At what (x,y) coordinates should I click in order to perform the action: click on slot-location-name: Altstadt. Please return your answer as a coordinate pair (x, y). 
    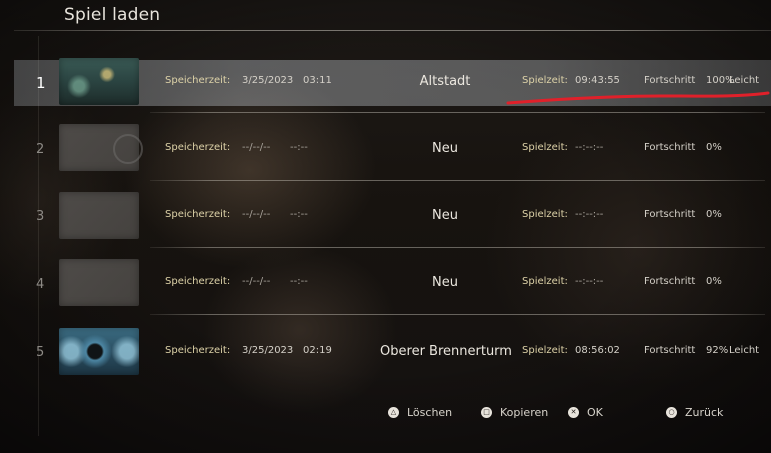
    Looking at the image, I should click on (445, 81).